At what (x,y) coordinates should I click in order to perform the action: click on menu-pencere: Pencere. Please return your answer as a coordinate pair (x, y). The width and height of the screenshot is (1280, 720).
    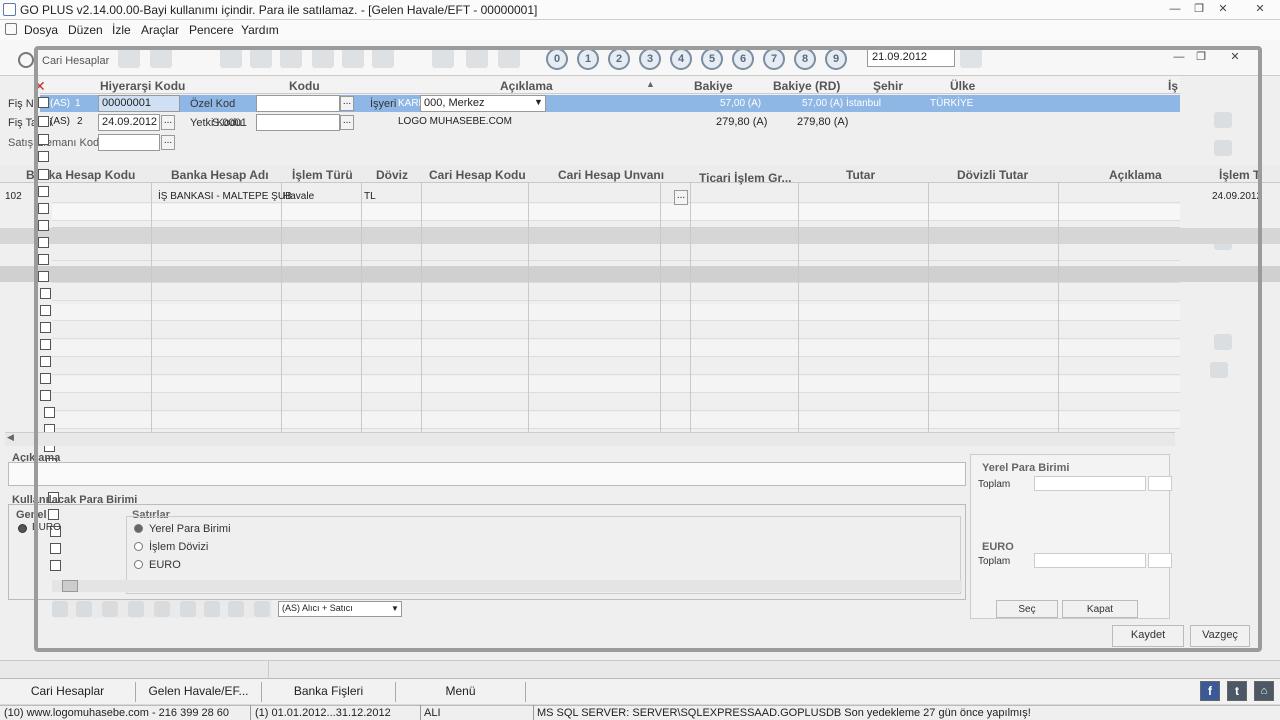
    Looking at the image, I should click on (211, 30).